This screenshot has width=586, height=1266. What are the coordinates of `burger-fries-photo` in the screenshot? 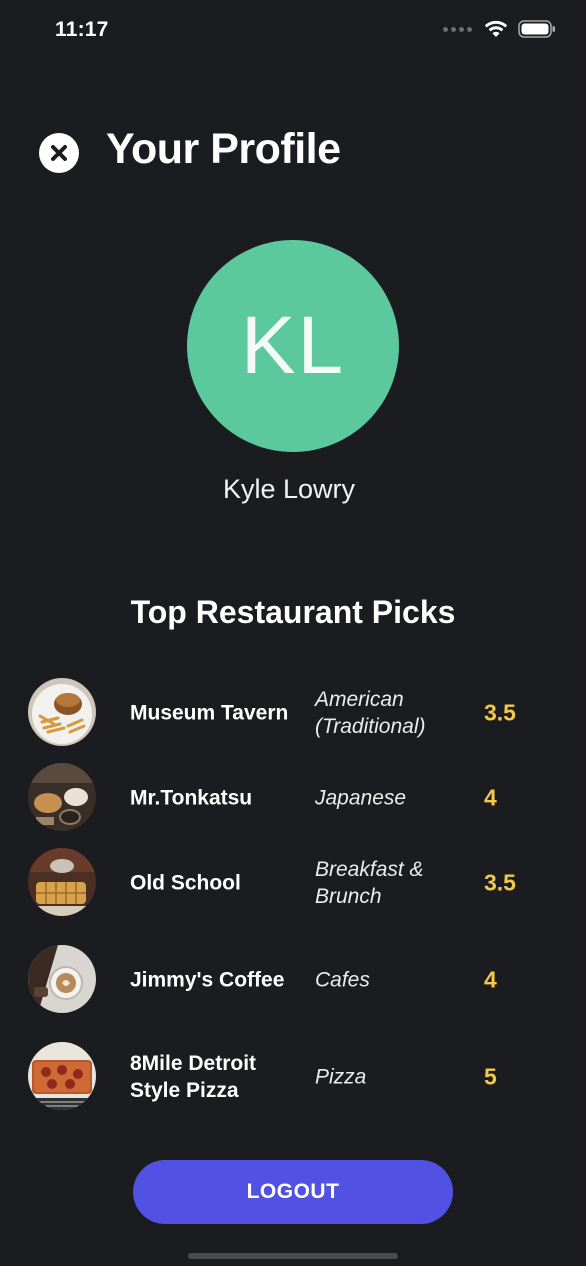 It's located at (62, 712).